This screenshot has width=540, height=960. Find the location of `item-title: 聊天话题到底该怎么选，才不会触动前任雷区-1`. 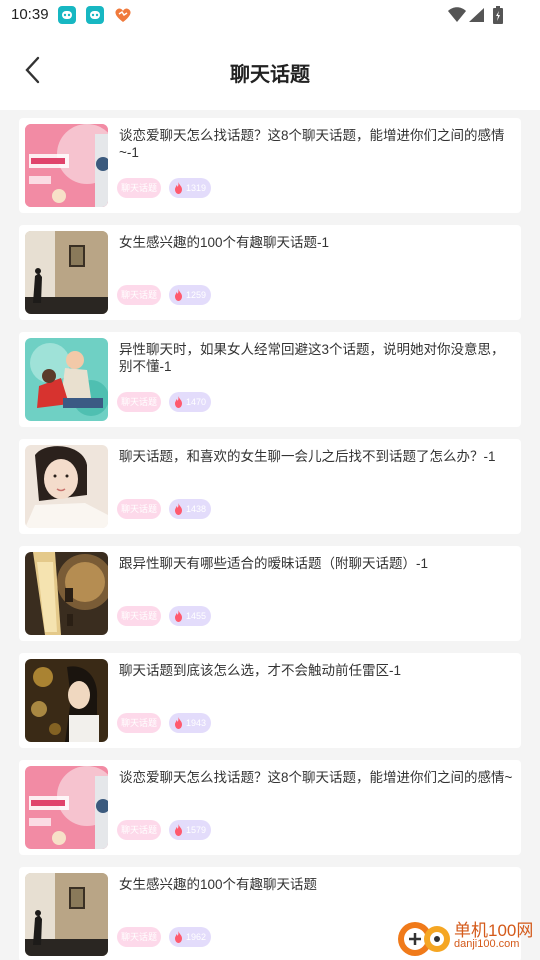

item-title: 聊天话题到底该怎么选，才不会触动前任雷区-1 is located at coordinates (260, 670).